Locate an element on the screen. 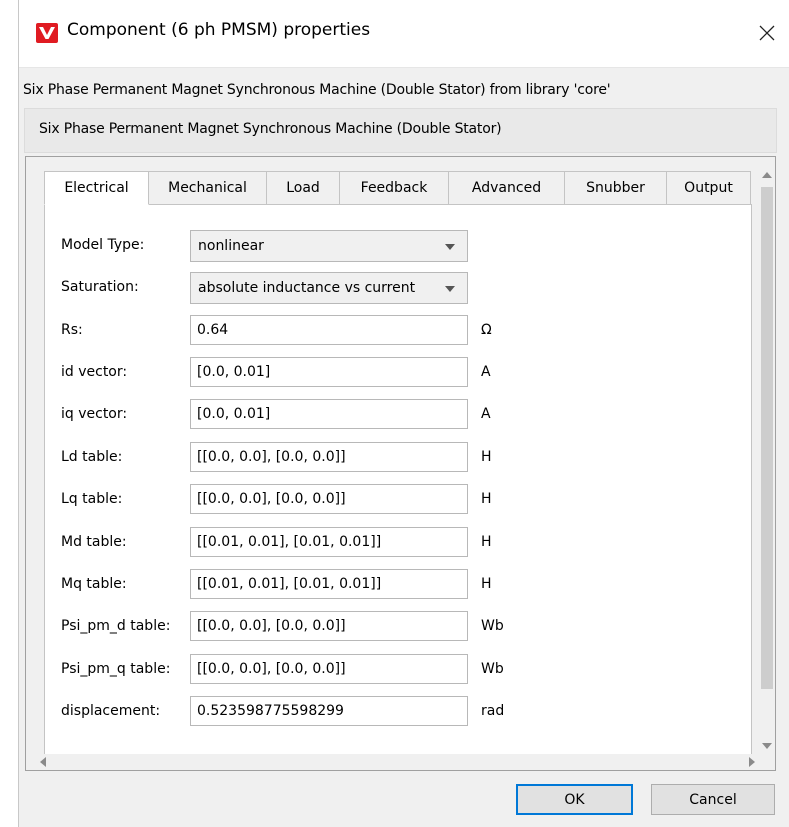 This screenshot has height=827, width=789. close-button is located at coordinates (766, 33).